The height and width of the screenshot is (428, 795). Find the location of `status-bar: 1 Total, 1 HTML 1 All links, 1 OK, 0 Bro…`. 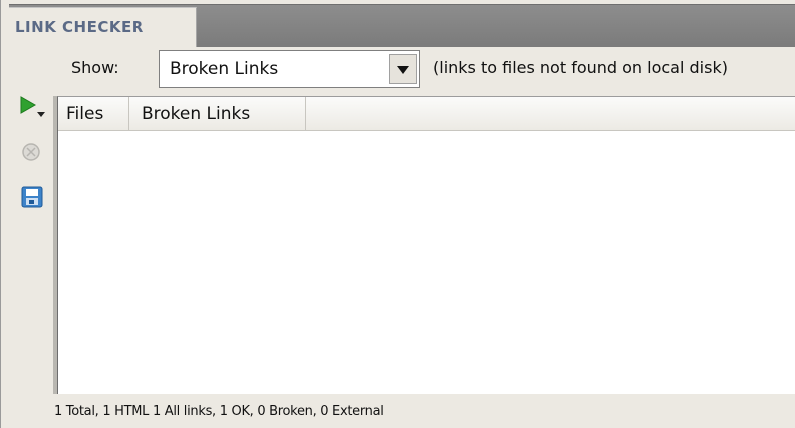

status-bar: 1 Total, 1 HTML 1 All links, 1 OK, 0 Bro… is located at coordinates (420, 413).